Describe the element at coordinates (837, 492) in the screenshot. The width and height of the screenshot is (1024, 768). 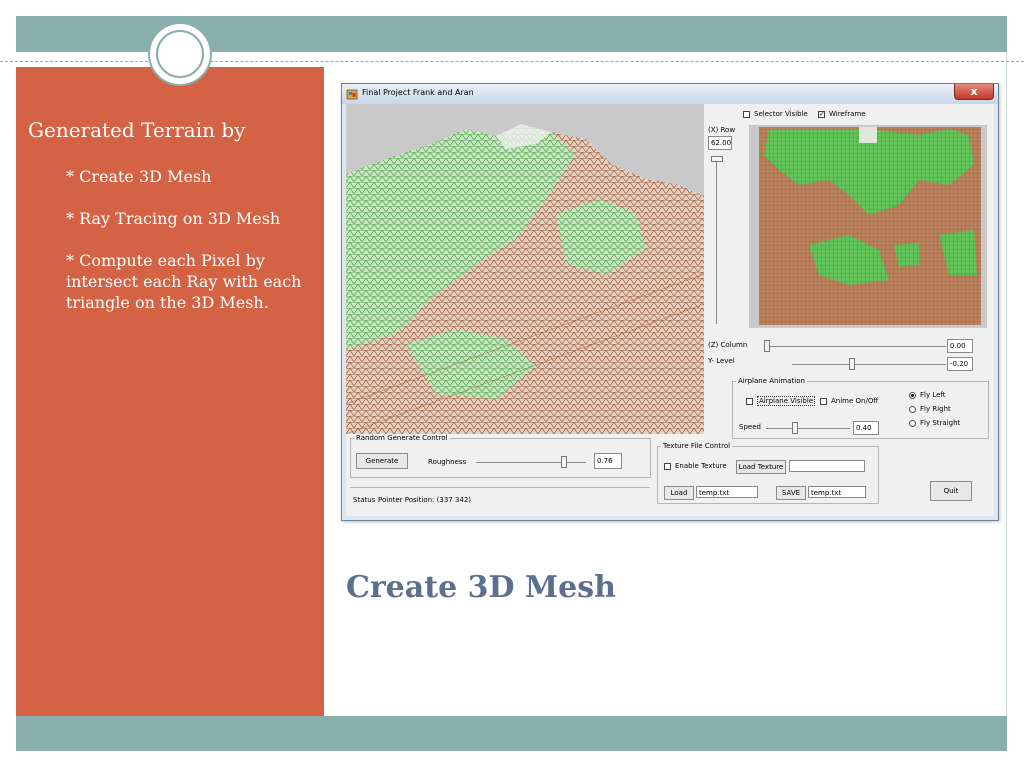
I see `save-file-field: temp.txt` at that location.